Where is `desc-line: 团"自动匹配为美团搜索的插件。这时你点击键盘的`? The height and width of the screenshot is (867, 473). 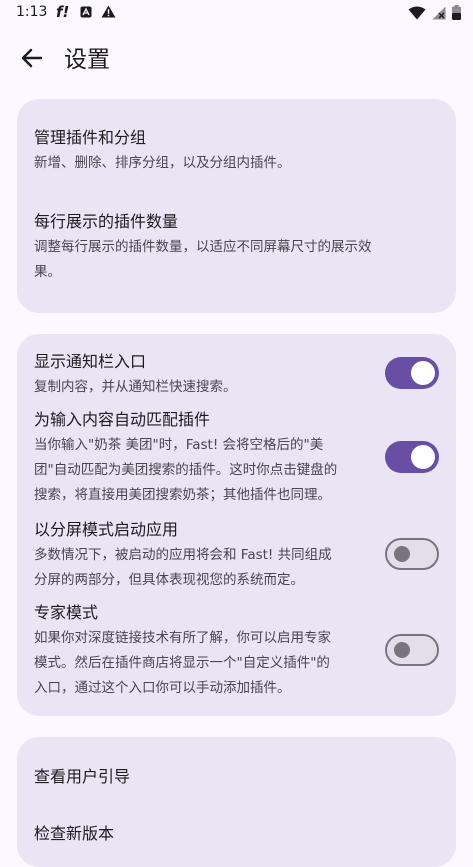 desc-line: 团"自动匹配为美团搜索的插件。这时你点击键盘的 is located at coordinates (186, 470).